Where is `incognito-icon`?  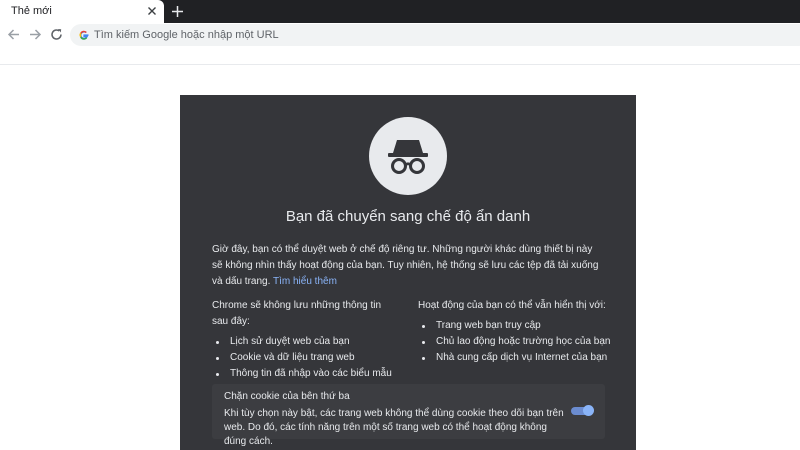 incognito-icon is located at coordinates (408, 157).